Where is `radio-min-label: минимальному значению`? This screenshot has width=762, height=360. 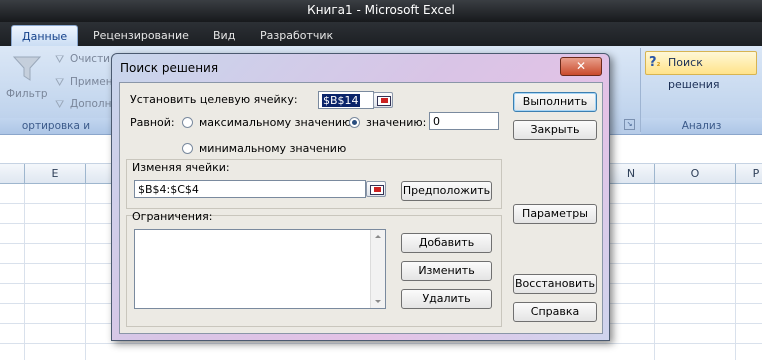
radio-min-label: минимальному значению is located at coordinates (273, 148).